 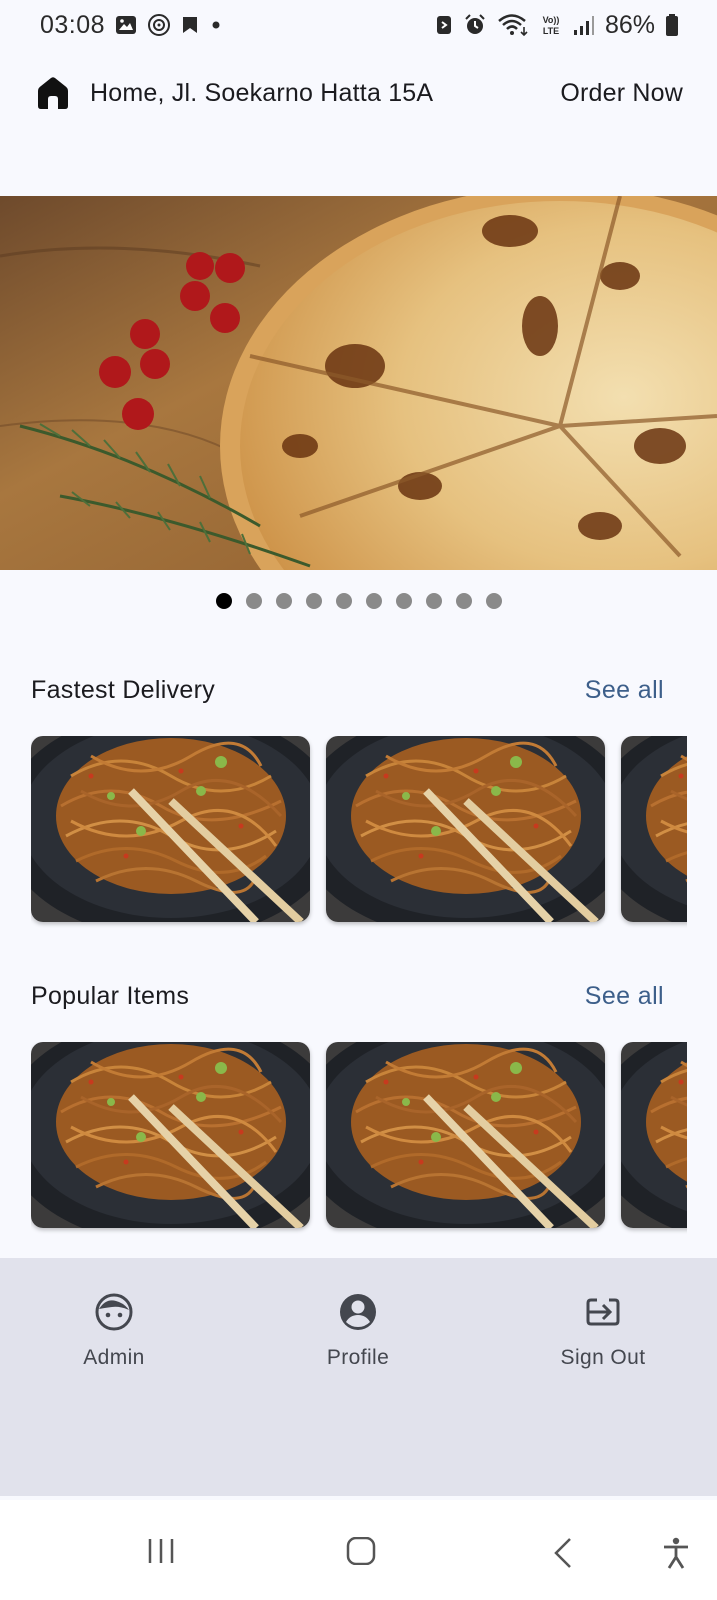 I want to click on nav-label-admin: Admin, so click(x=114, y=1357).